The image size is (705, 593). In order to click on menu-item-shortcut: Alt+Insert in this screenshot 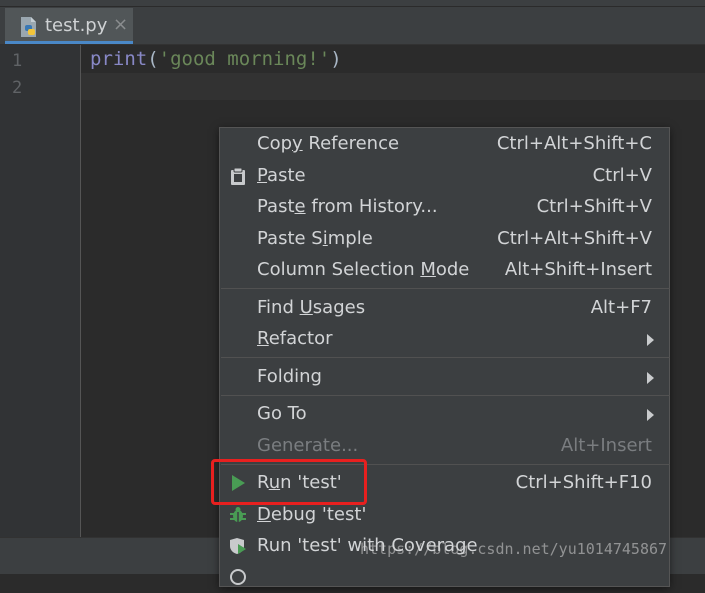, I will do `click(606, 445)`.